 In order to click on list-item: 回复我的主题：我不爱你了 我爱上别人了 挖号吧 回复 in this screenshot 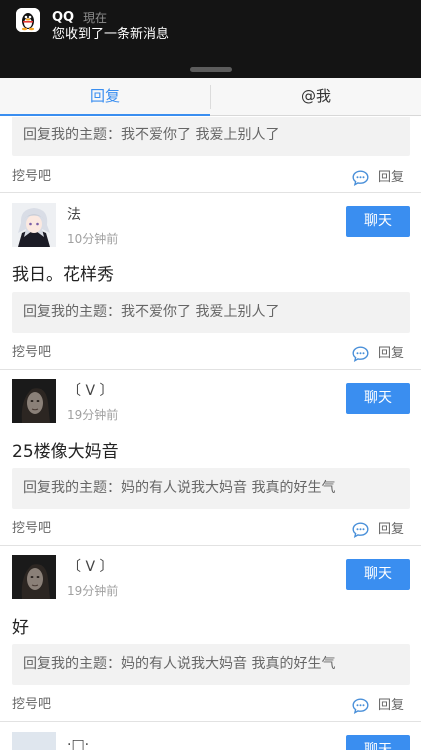, I will do `click(210, 154)`.